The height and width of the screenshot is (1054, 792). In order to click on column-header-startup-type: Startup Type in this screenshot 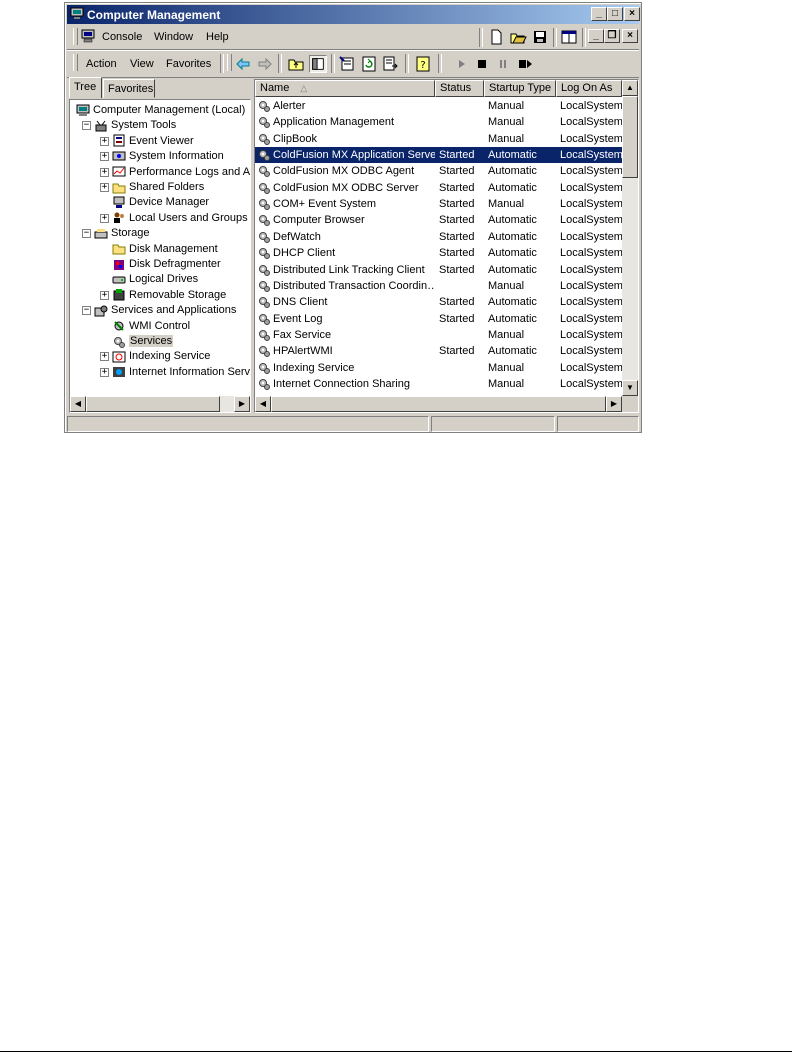, I will do `click(520, 88)`.